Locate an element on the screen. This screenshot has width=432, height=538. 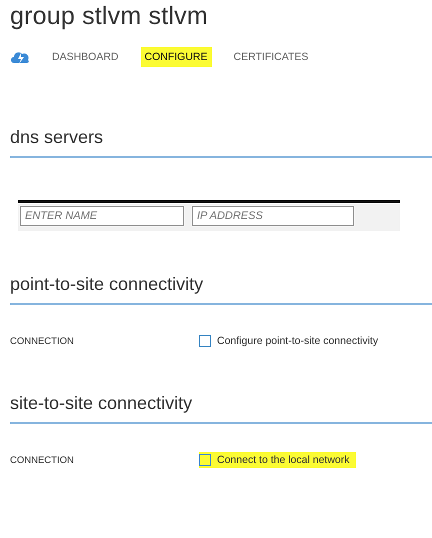
checkbox: Configure point-to-site connectivity is located at coordinates (291, 341).